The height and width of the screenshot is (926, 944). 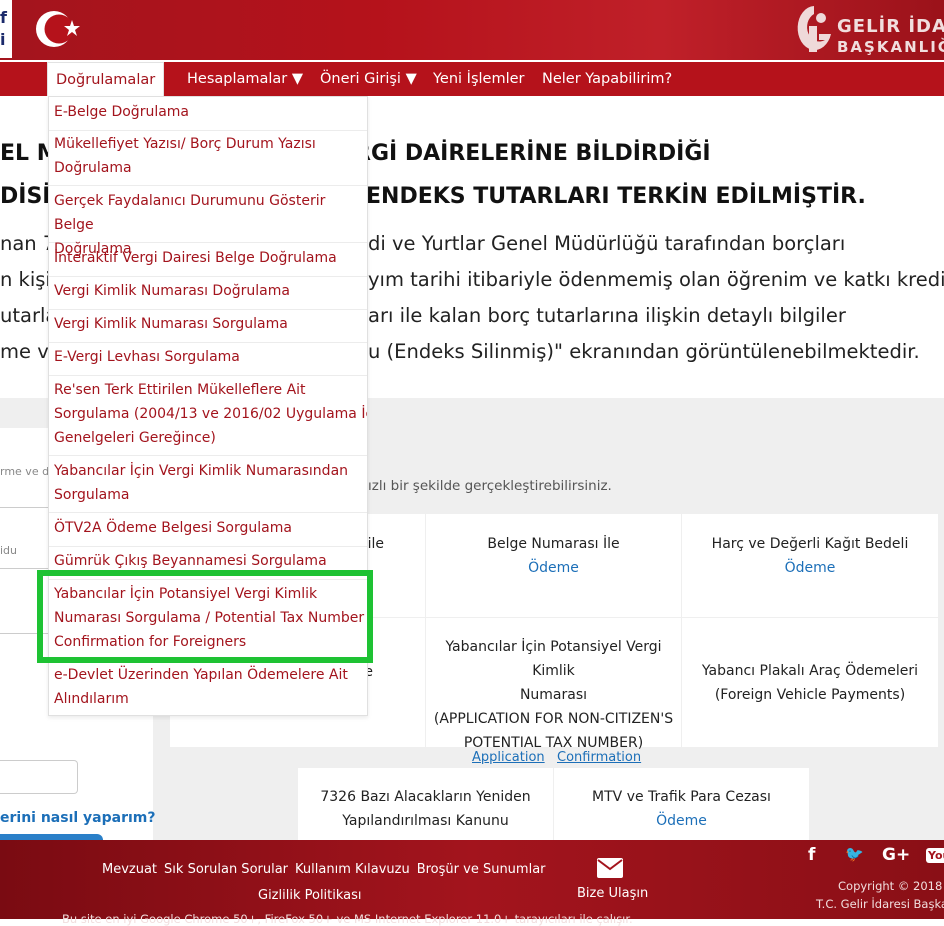 What do you see at coordinates (425, 821) in the screenshot?
I see `payment-cell-title-line: Yapılandırılması Kanunu` at bounding box center [425, 821].